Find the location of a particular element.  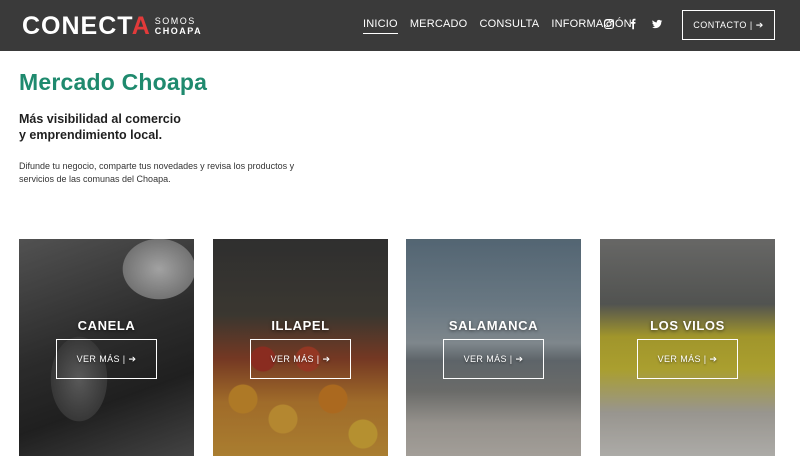

card-title: ILLAPEL is located at coordinates (300, 325).